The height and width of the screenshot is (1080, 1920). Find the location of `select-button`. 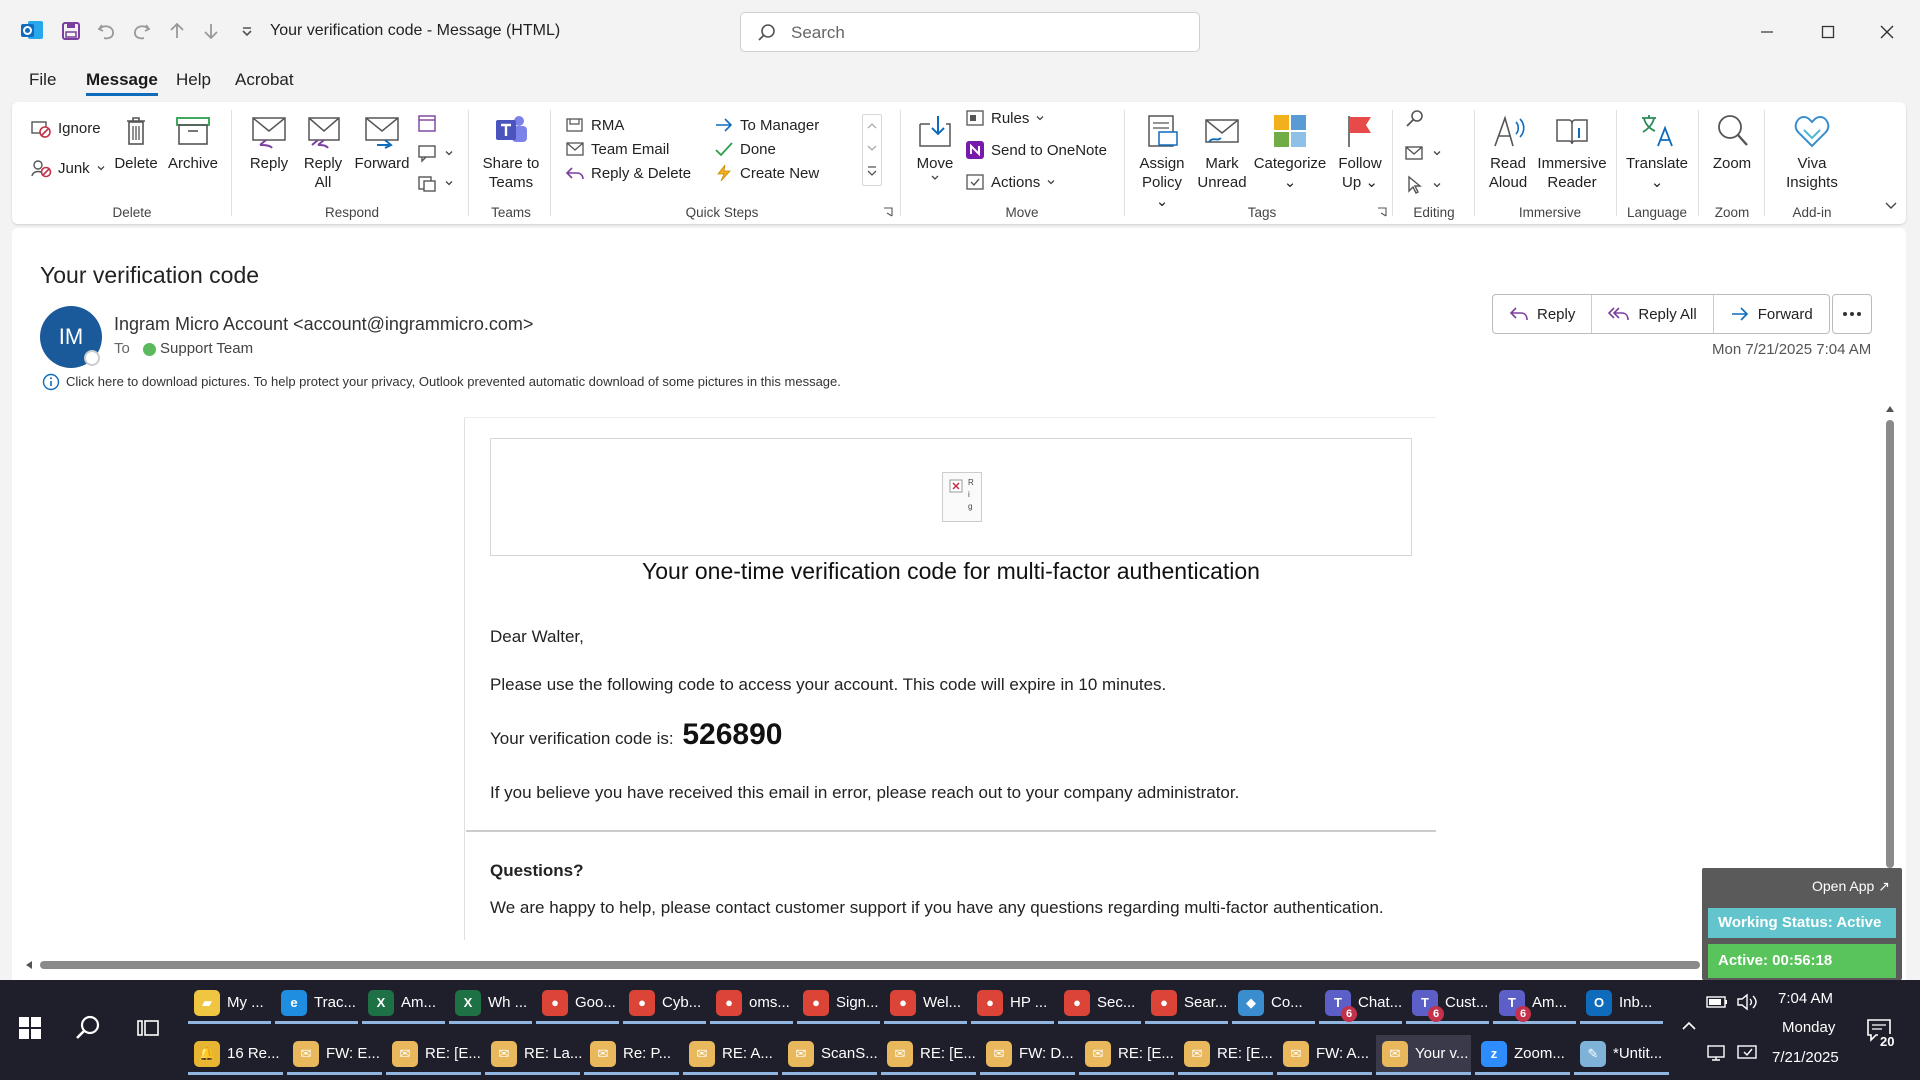

select-button is located at coordinates (1423, 185).